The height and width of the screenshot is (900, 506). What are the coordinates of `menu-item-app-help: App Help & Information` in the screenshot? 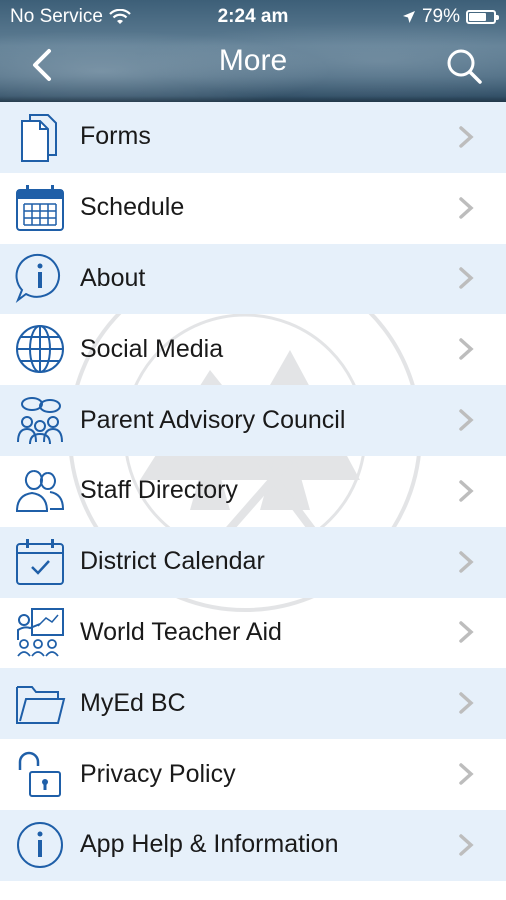 It's located at (253, 845).